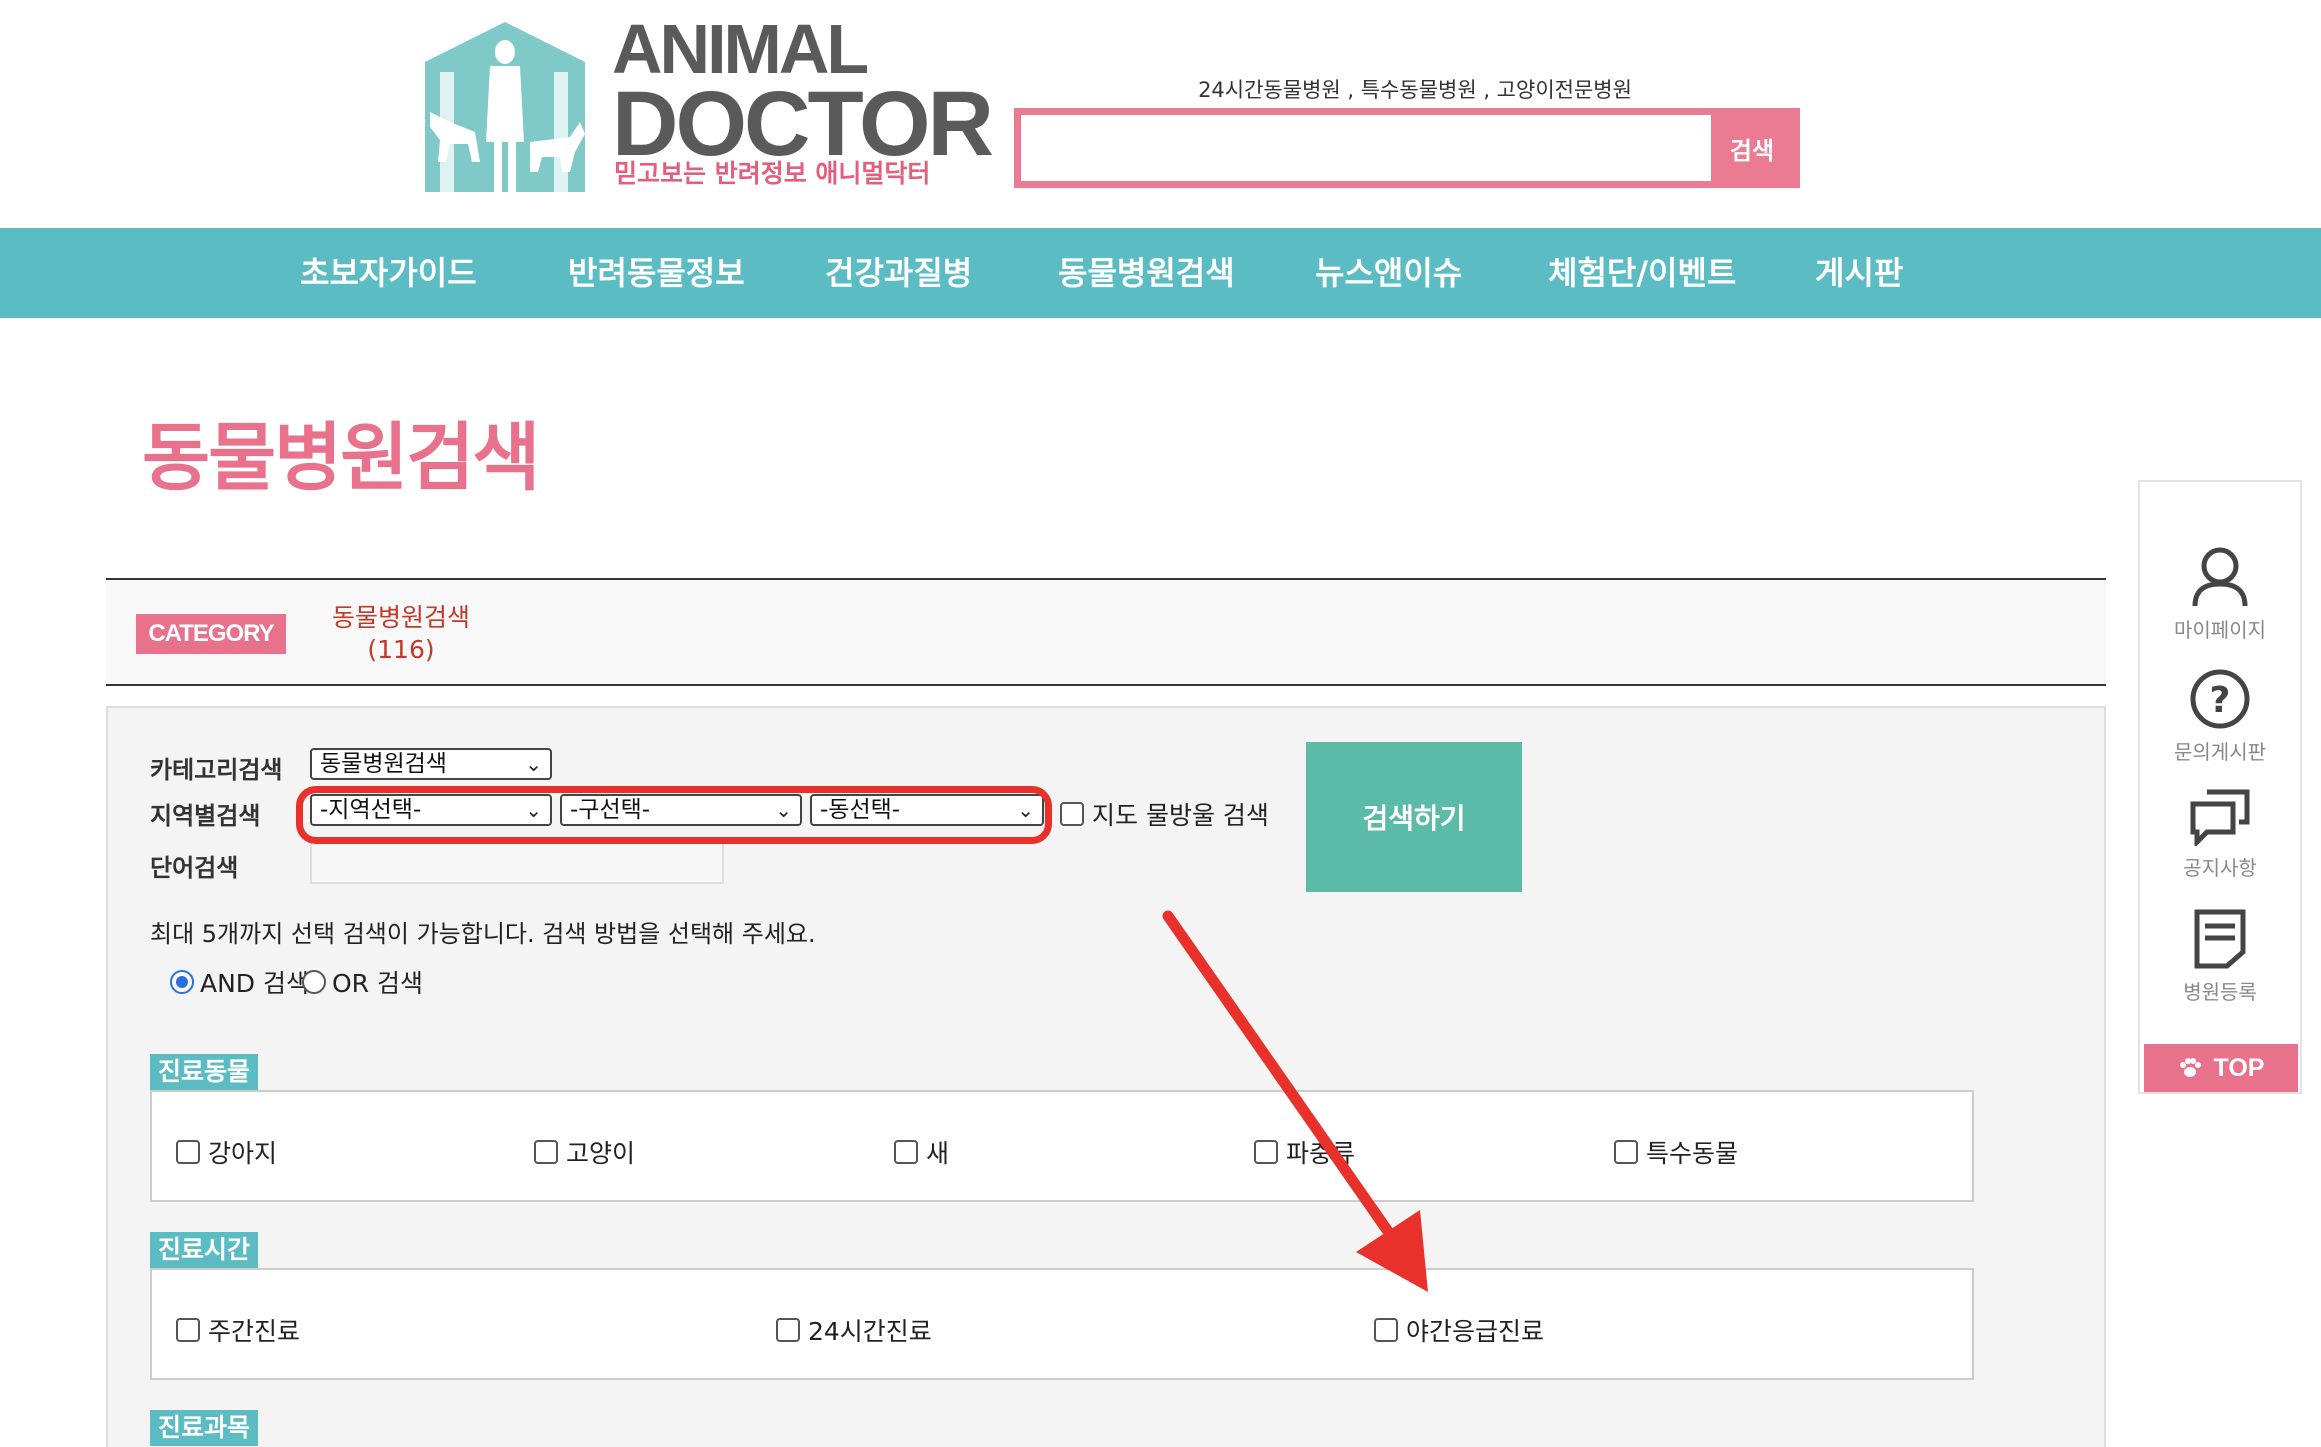  What do you see at coordinates (1062, 1324) in the screenshot?
I see `section-box-hours: 주간진료 24시간진료 야간응급진료` at bounding box center [1062, 1324].